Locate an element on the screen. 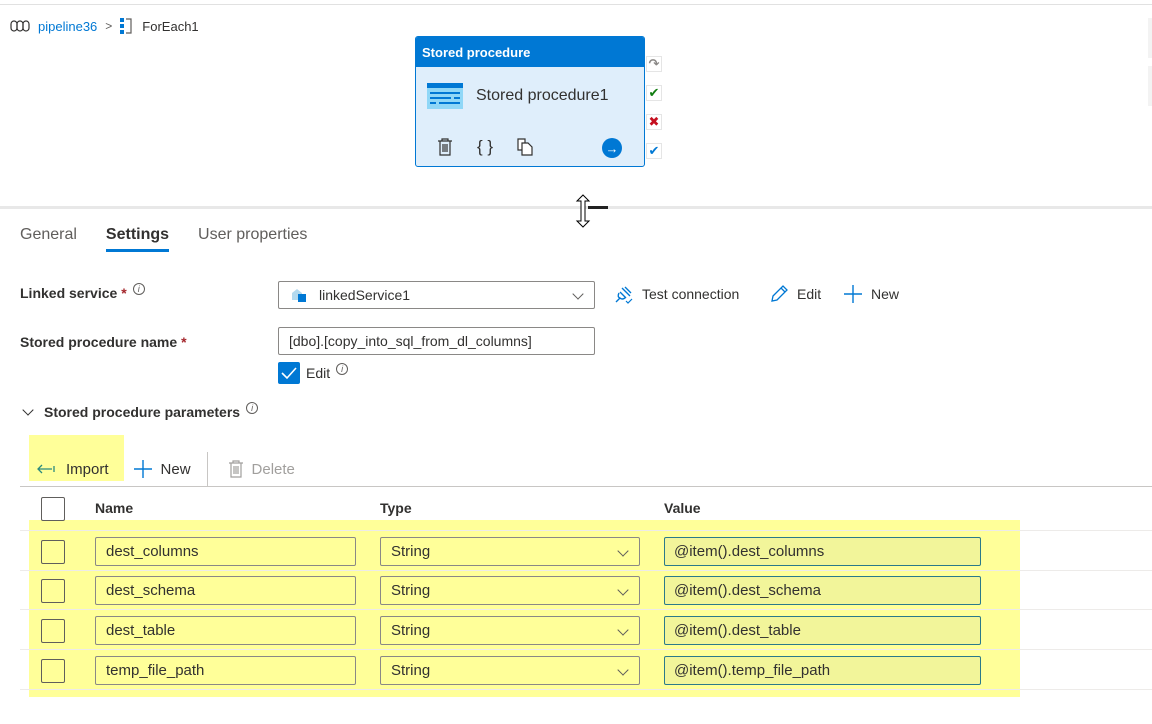 The width and height of the screenshot is (1152, 724). linked-service-label-text: Linked service is located at coordinates (69, 293).